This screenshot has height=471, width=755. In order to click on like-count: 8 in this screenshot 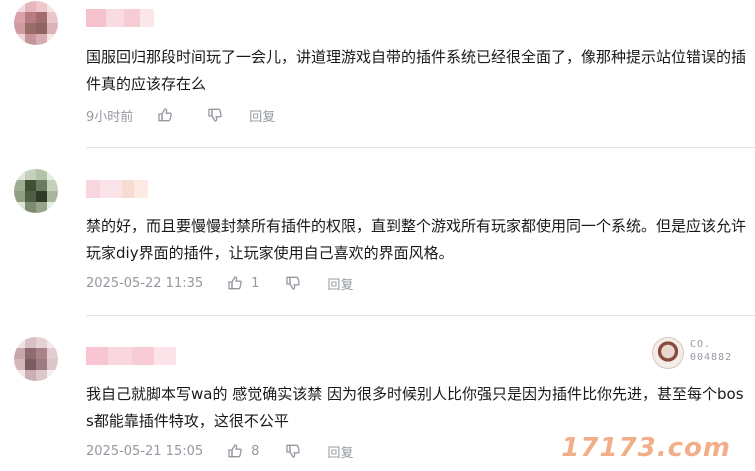, I will do `click(255, 451)`.